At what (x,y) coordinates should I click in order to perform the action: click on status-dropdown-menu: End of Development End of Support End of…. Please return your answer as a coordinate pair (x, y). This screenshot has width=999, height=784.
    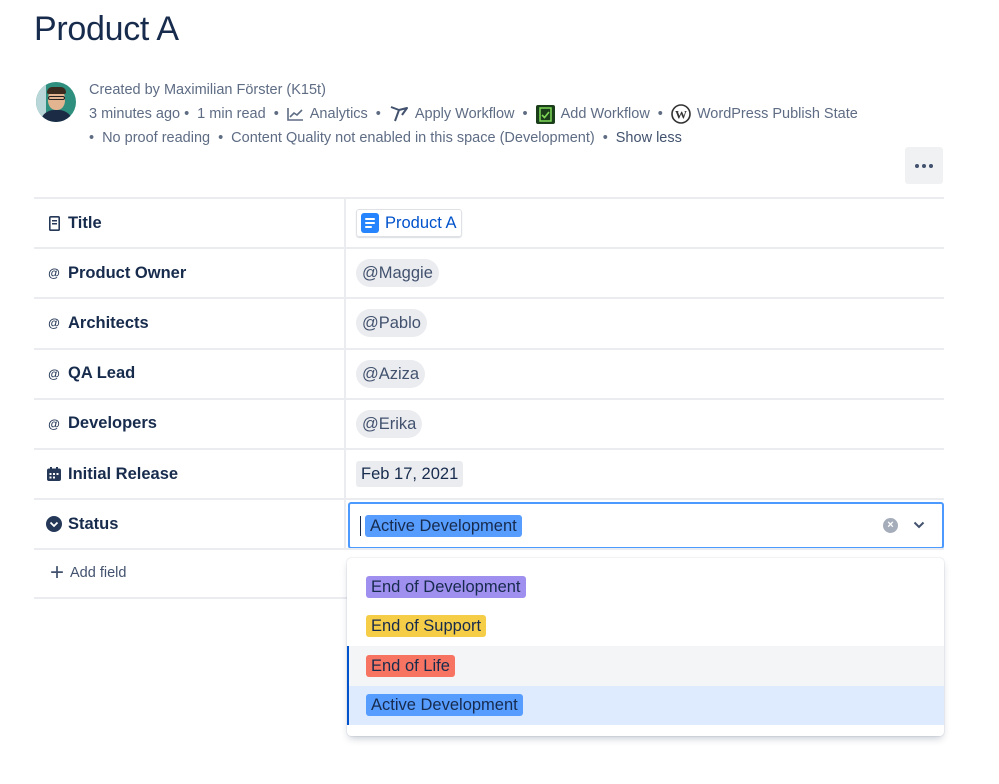
    Looking at the image, I should click on (645, 647).